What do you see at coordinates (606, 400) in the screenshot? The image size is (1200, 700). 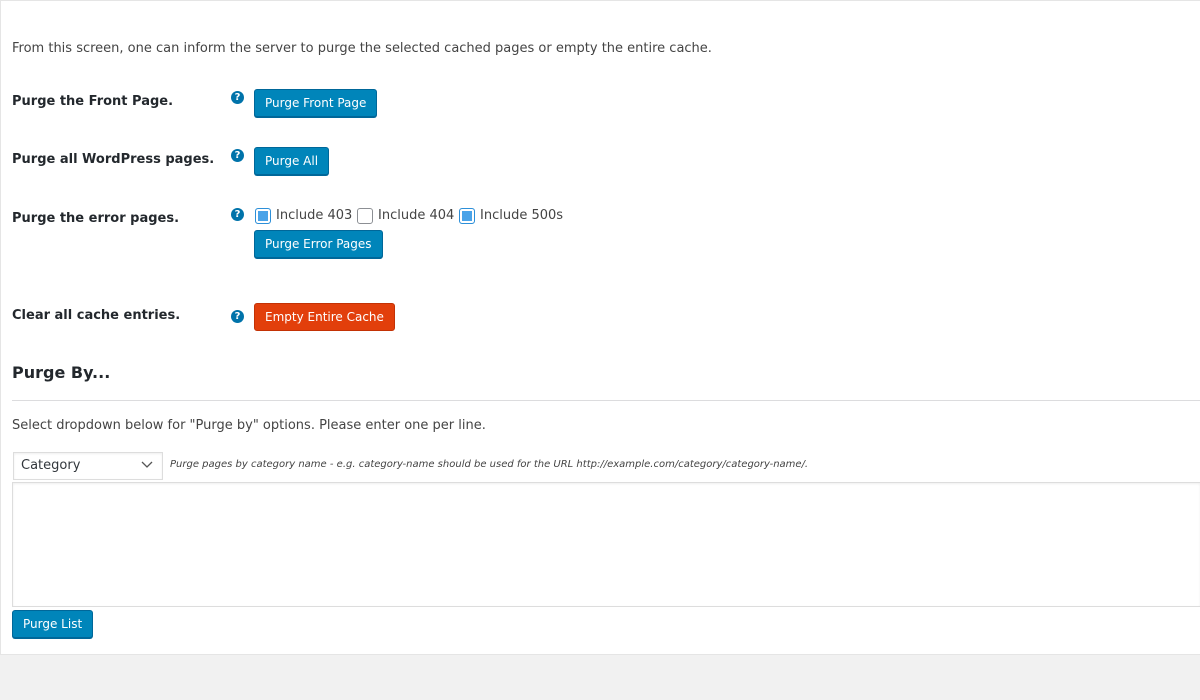 I see `section-divider` at bounding box center [606, 400].